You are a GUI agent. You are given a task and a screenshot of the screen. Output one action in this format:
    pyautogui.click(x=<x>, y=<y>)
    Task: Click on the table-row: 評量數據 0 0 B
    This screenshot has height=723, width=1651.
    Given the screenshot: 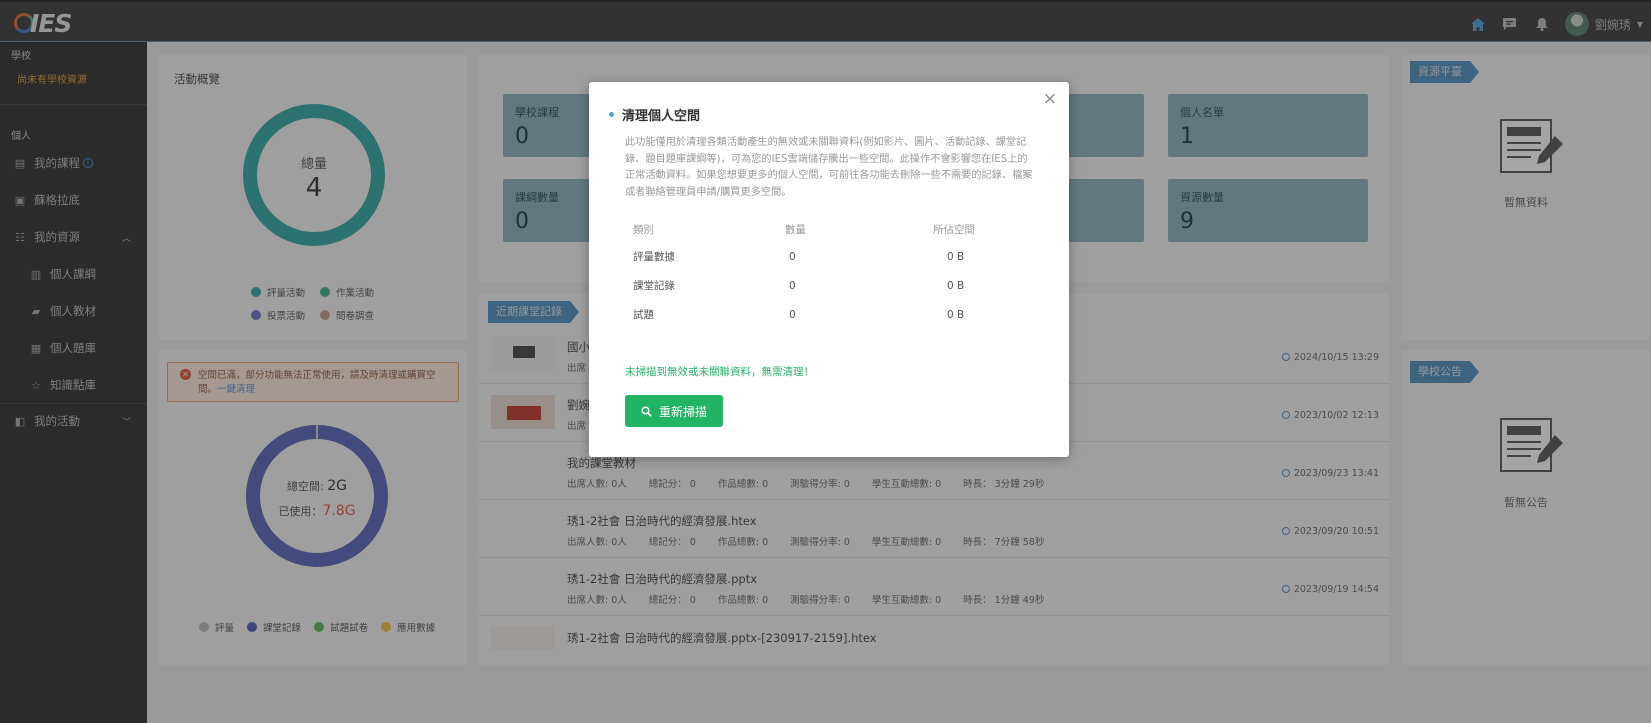 What is the action you would take?
    pyautogui.click(x=828, y=256)
    